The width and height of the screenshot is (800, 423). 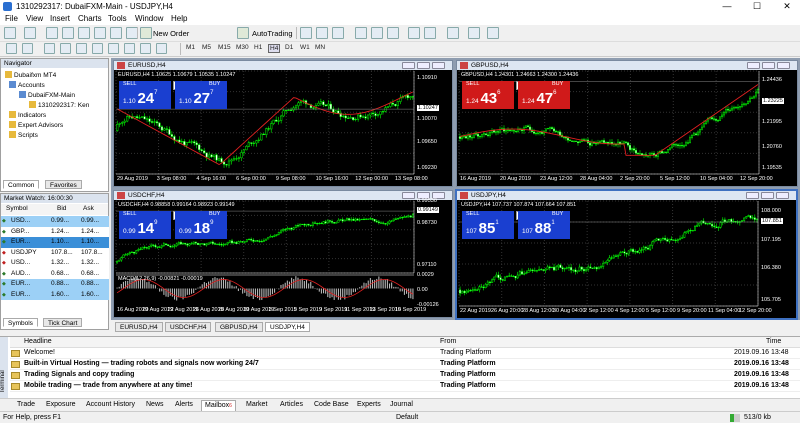 What do you see at coordinates (258, 47) in the screenshot?
I see `timeframe-h1: H1` at bounding box center [258, 47].